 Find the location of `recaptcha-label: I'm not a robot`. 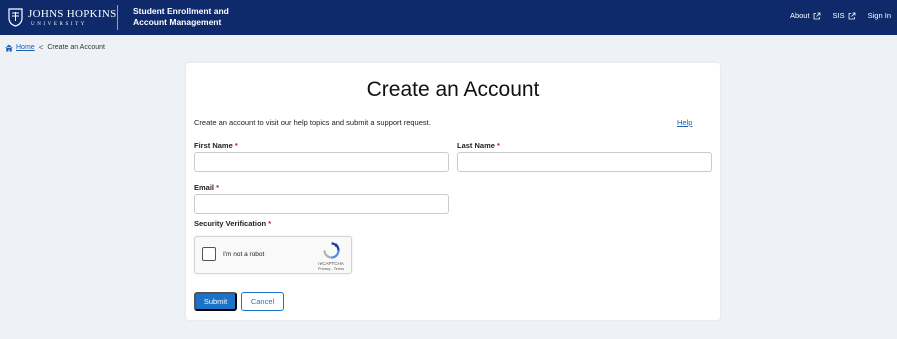

recaptcha-label: I'm not a robot is located at coordinates (244, 254).